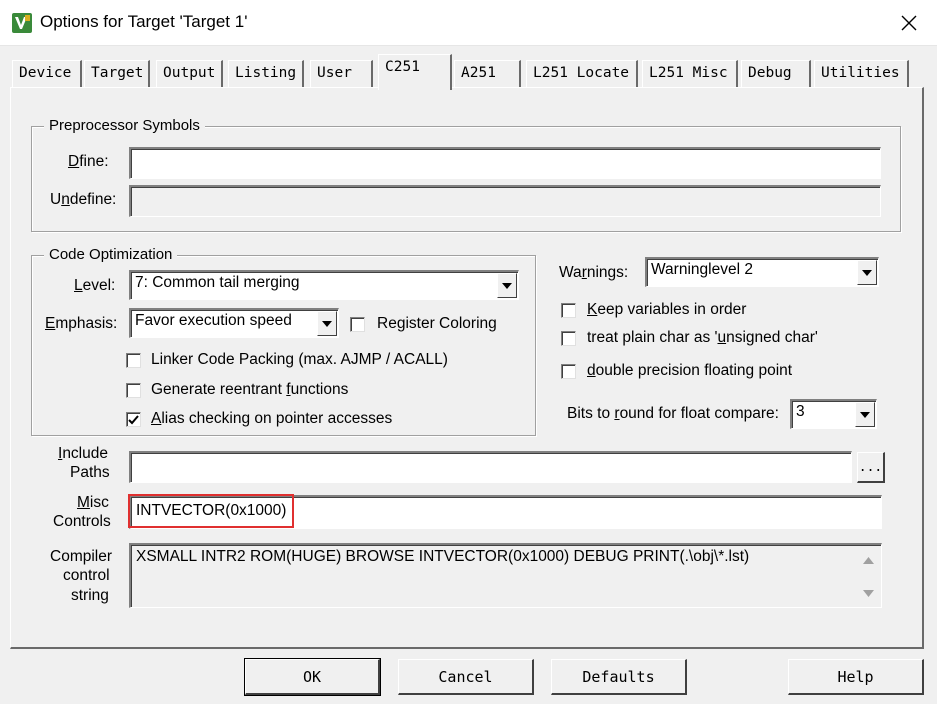  What do you see at coordinates (324, 285) in the screenshot?
I see `level-select: 7: Common tail merging` at bounding box center [324, 285].